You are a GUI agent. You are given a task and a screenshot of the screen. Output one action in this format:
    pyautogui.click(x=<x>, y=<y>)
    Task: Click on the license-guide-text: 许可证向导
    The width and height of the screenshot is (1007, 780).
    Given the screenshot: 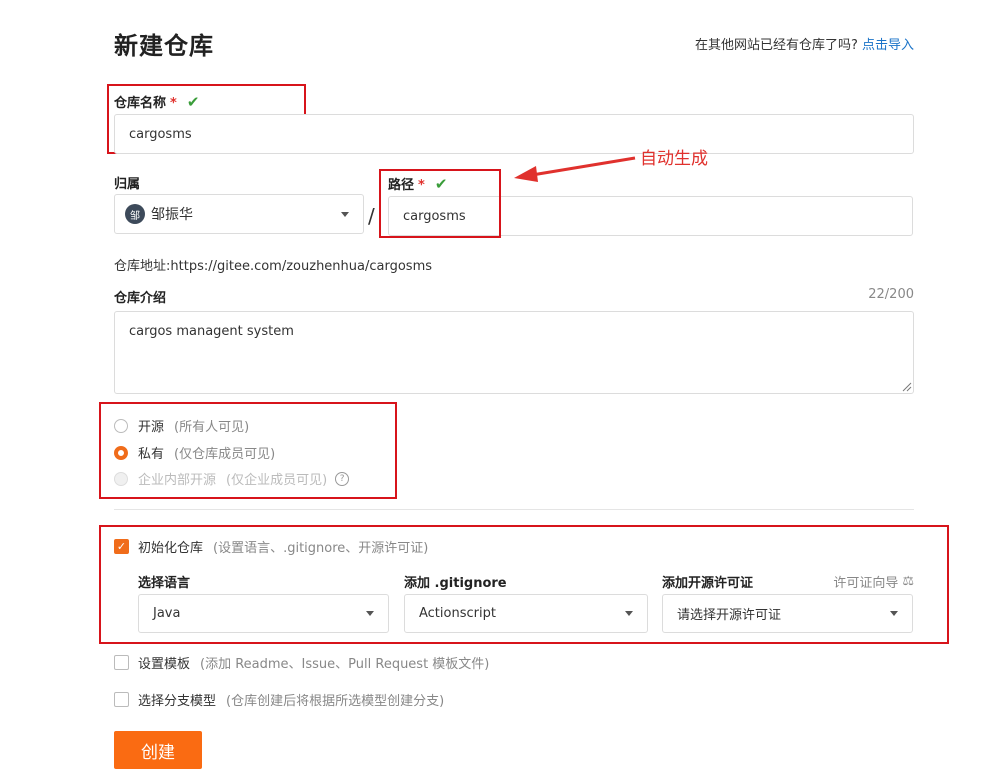 What is the action you would take?
    pyautogui.click(x=866, y=583)
    